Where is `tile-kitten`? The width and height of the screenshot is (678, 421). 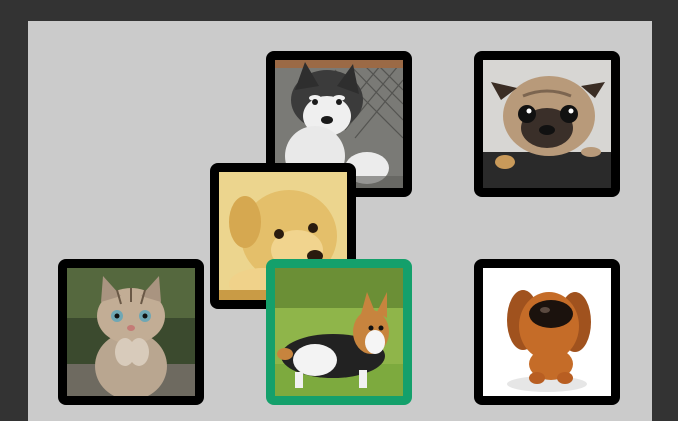
tile-kitten is located at coordinates (131, 332).